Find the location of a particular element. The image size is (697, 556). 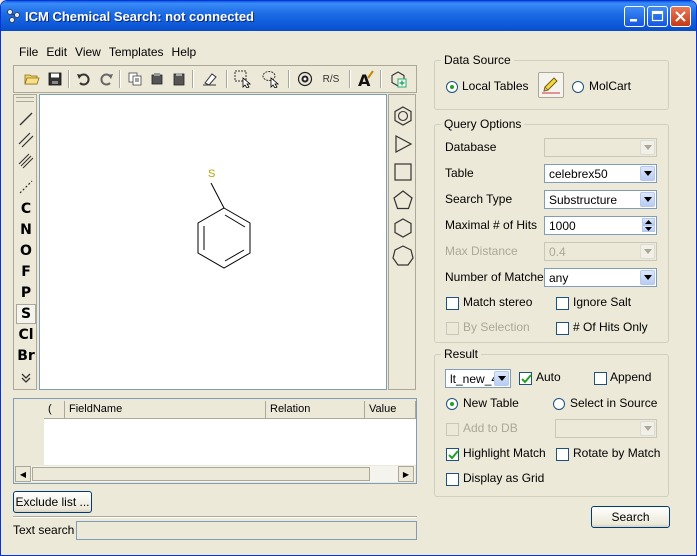

search-button: Search is located at coordinates (630, 517).